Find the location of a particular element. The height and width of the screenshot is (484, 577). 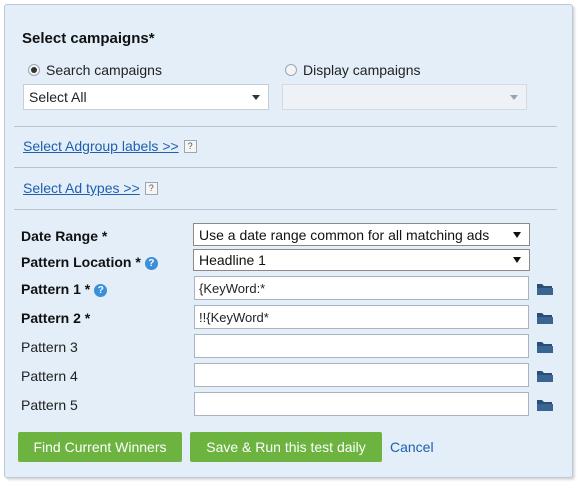

ad-types-row: Select Ad types >>? is located at coordinates (90, 189).